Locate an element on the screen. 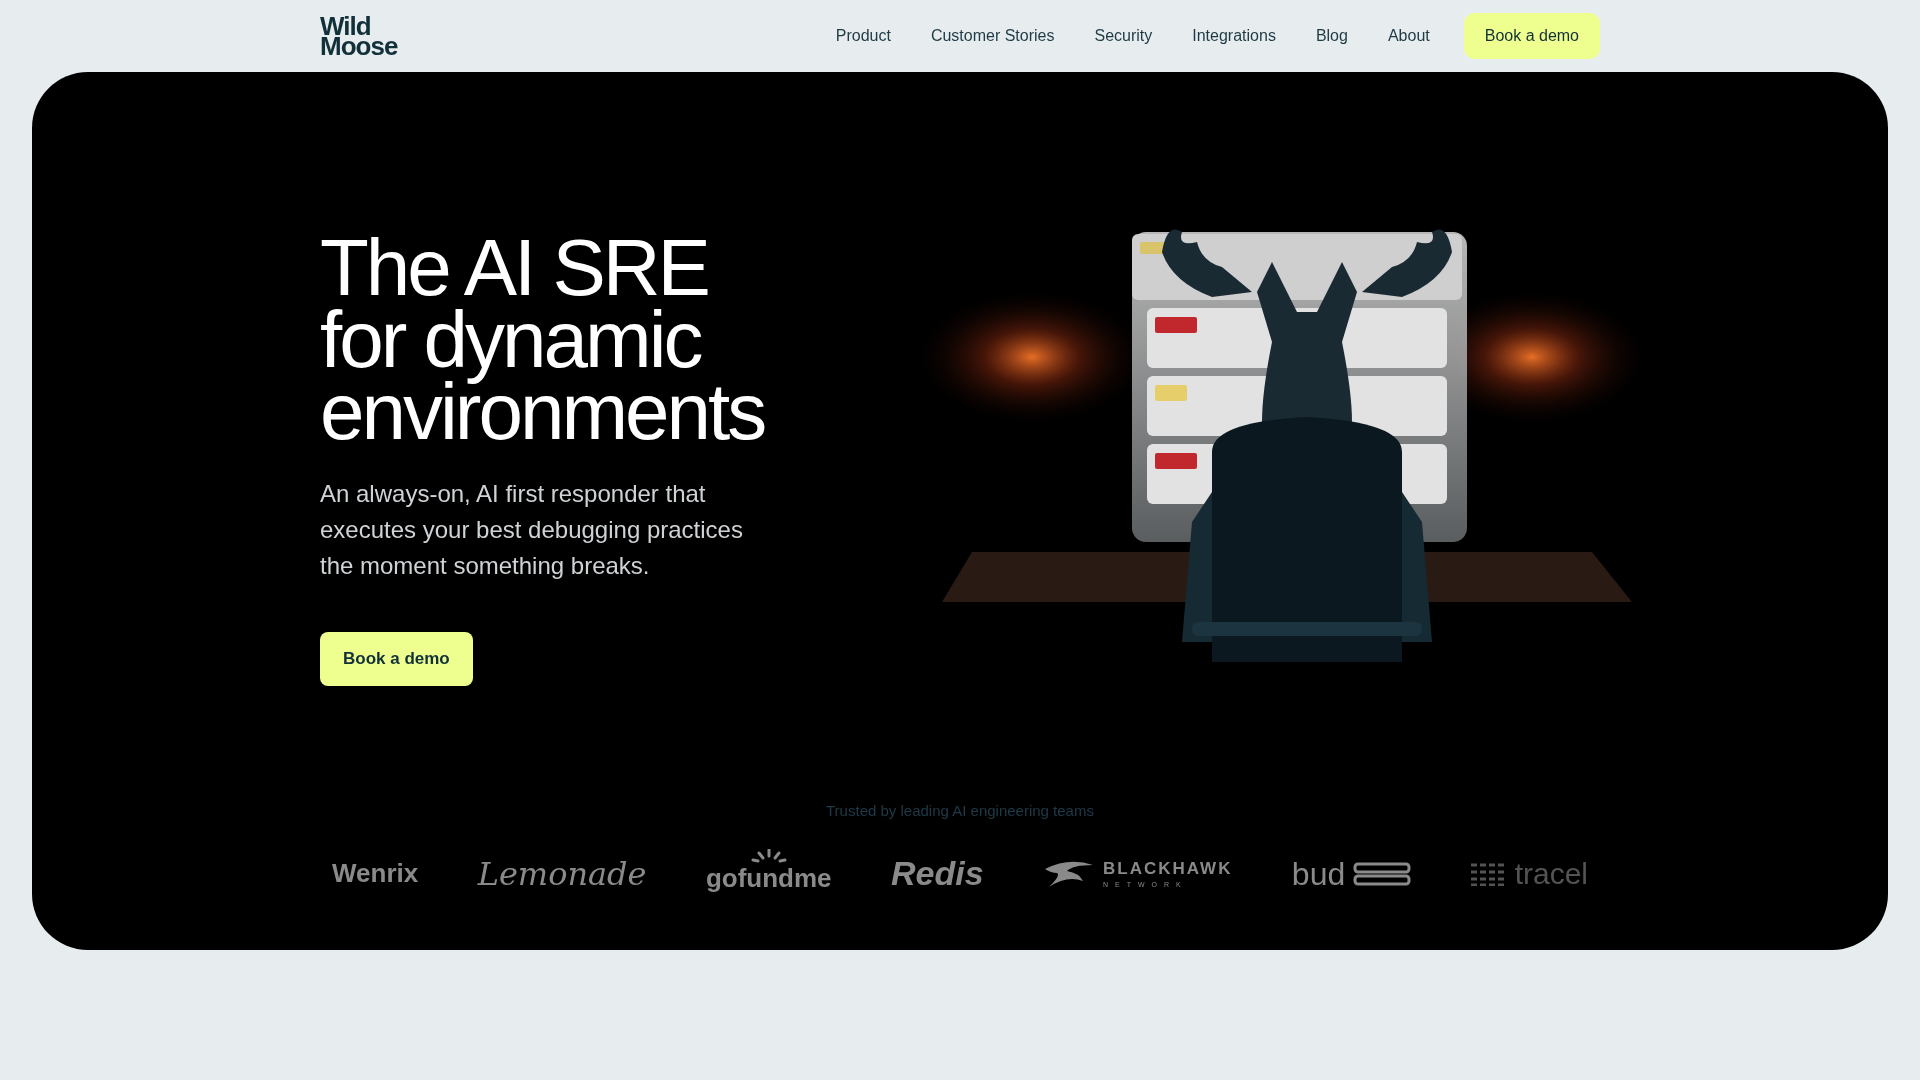  stacked-bars-icon is located at coordinates (1382, 873).